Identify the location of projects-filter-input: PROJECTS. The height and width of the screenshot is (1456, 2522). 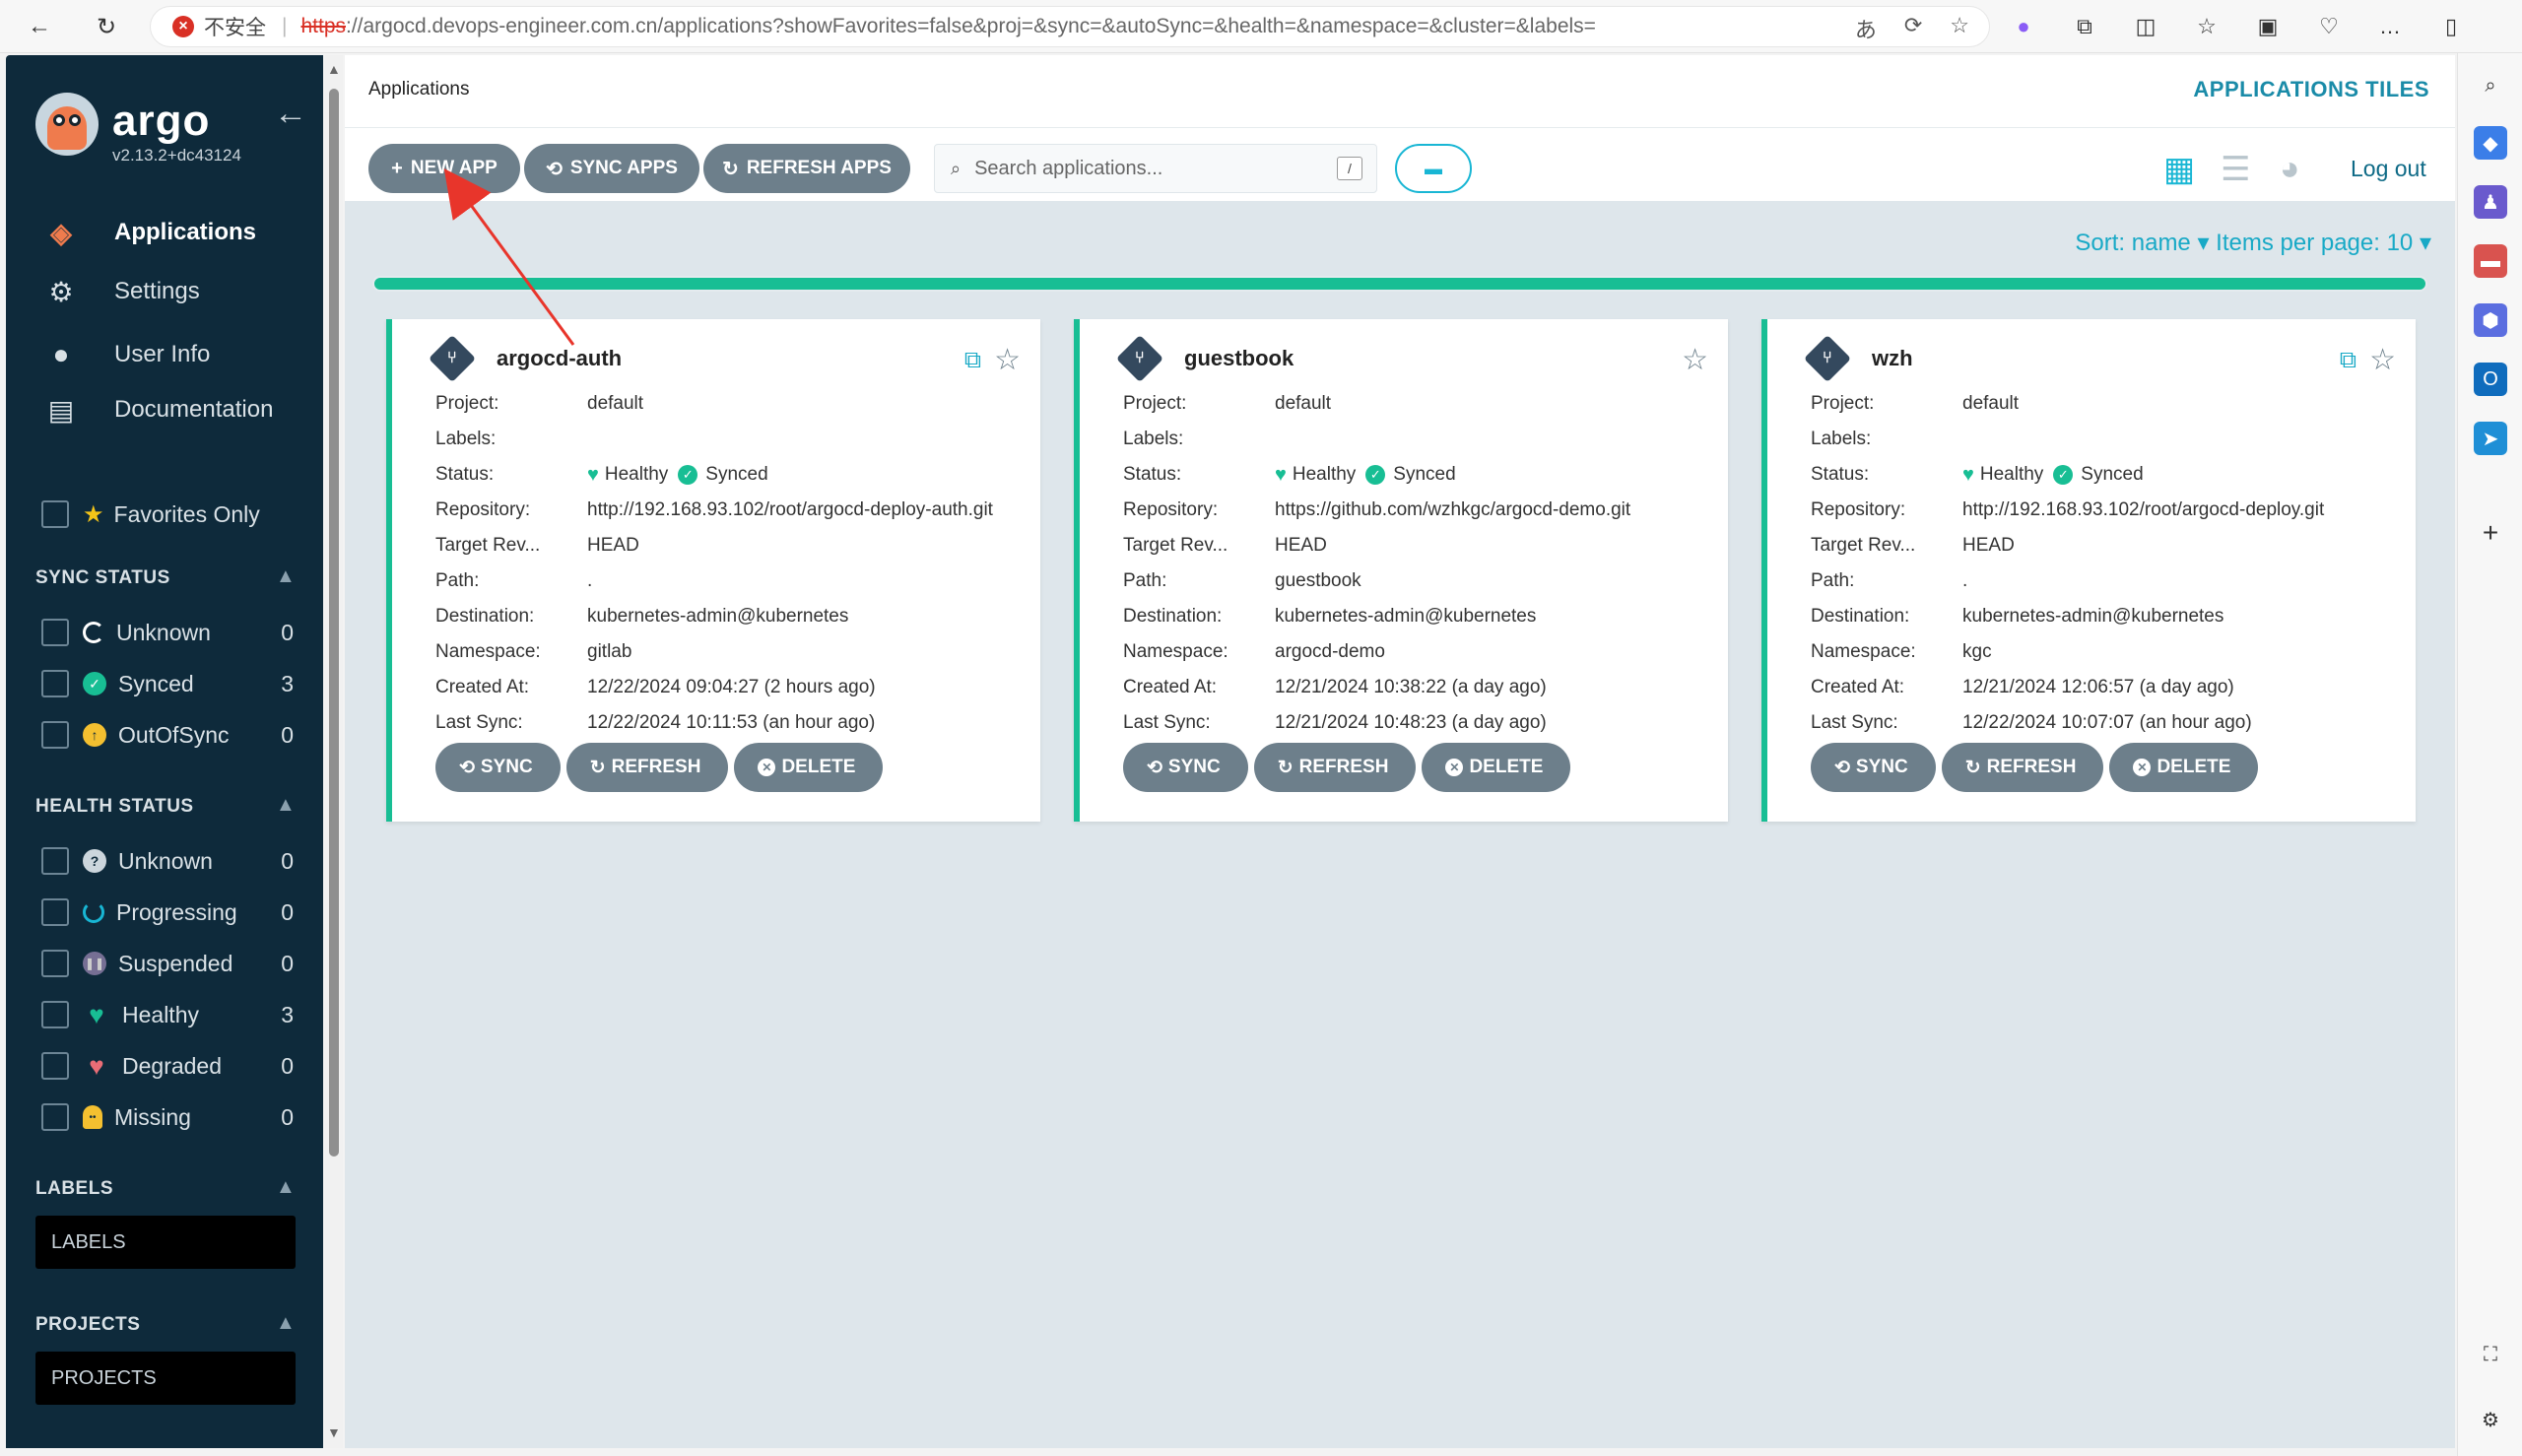
(165, 1378).